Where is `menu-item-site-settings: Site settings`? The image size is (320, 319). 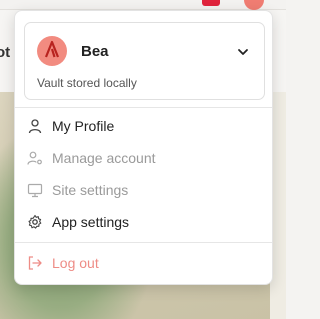 menu-item-site-settings: Site settings is located at coordinates (143, 190).